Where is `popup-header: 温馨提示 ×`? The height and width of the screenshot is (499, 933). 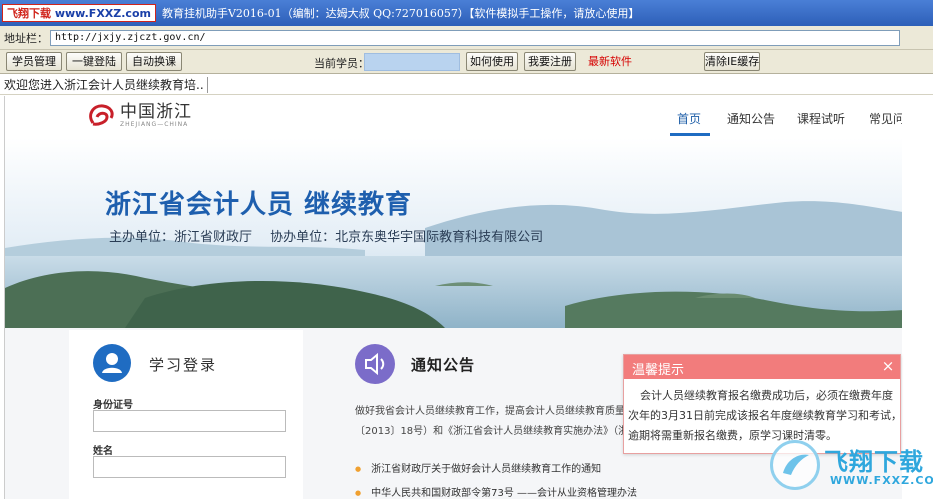 popup-header: 温馨提示 × is located at coordinates (762, 367).